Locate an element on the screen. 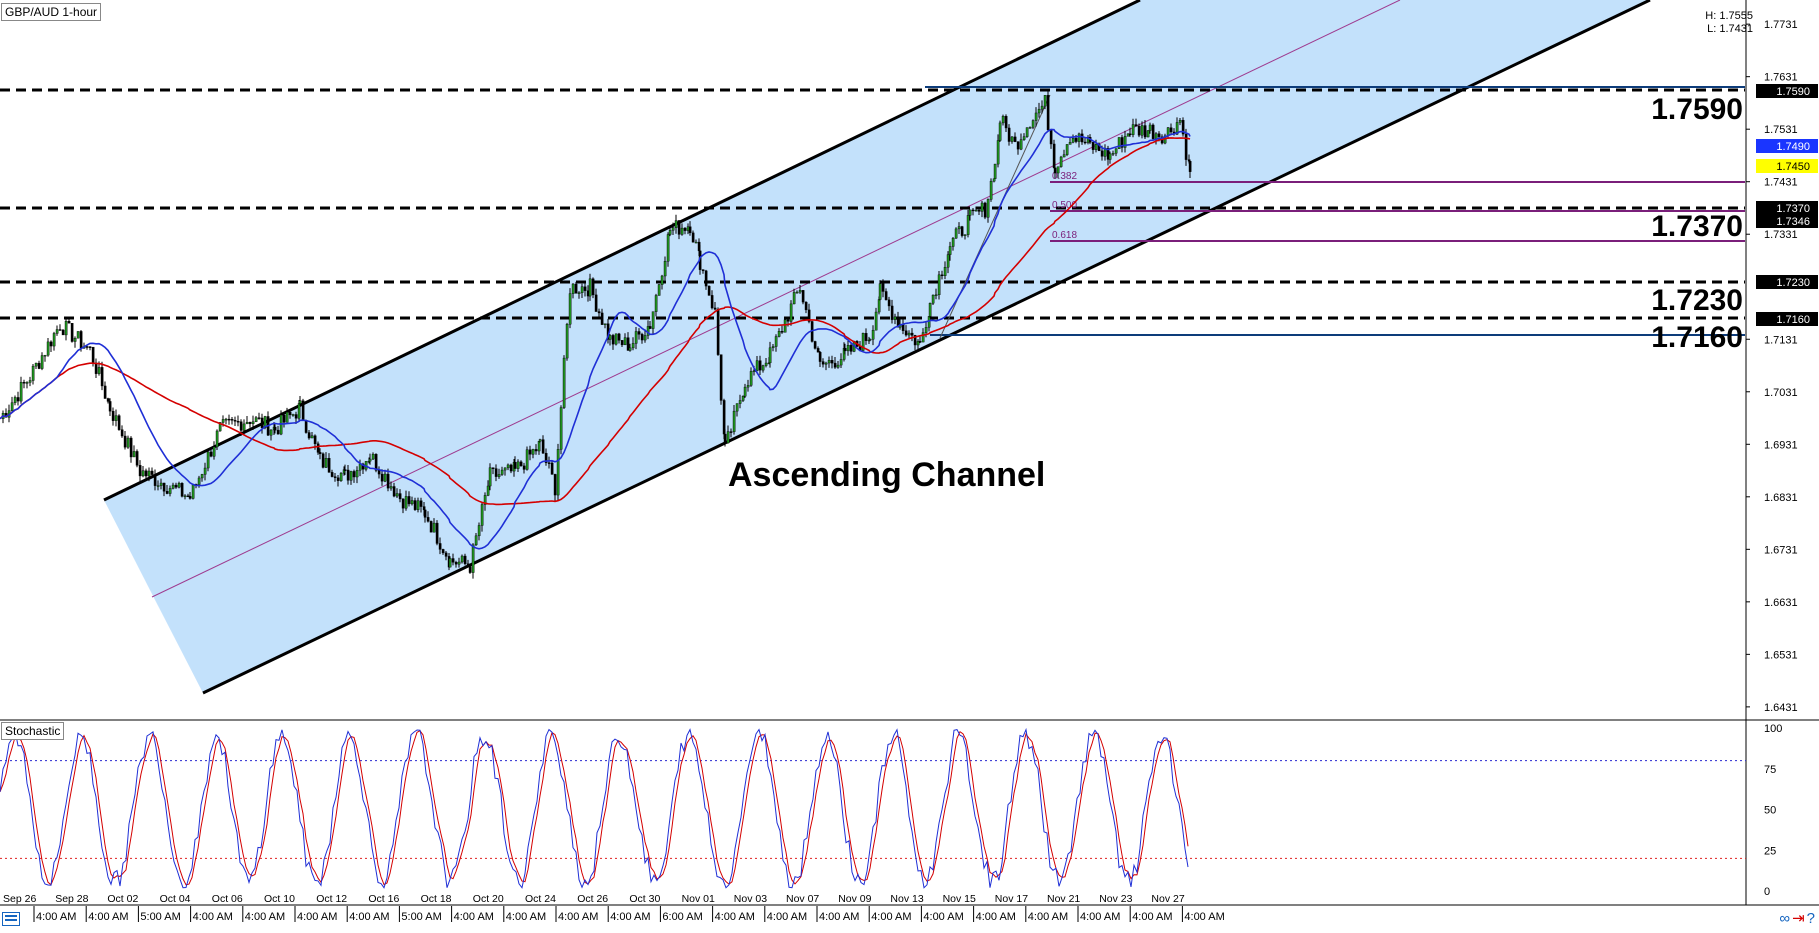  date-tick-label: Oct 30 is located at coordinates (644, 899).